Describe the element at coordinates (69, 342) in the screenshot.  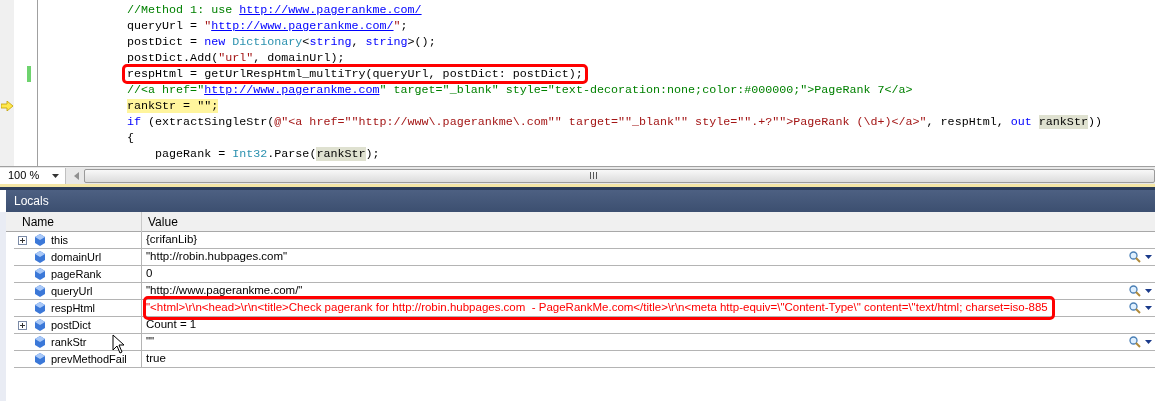
I see `variable-name: rankStr` at that location.